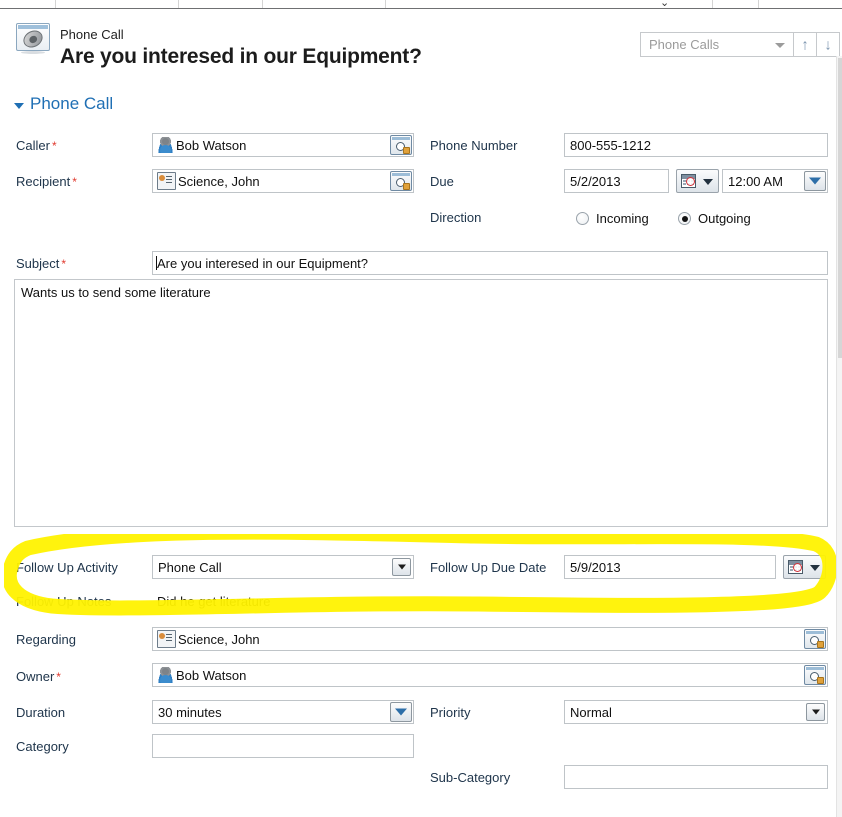 This screenshot has height=817, width=842. What do you see at coordinates (697, 181) in the screenshot?
I see `due-date-picker-button` at bounding box center [697, 181].